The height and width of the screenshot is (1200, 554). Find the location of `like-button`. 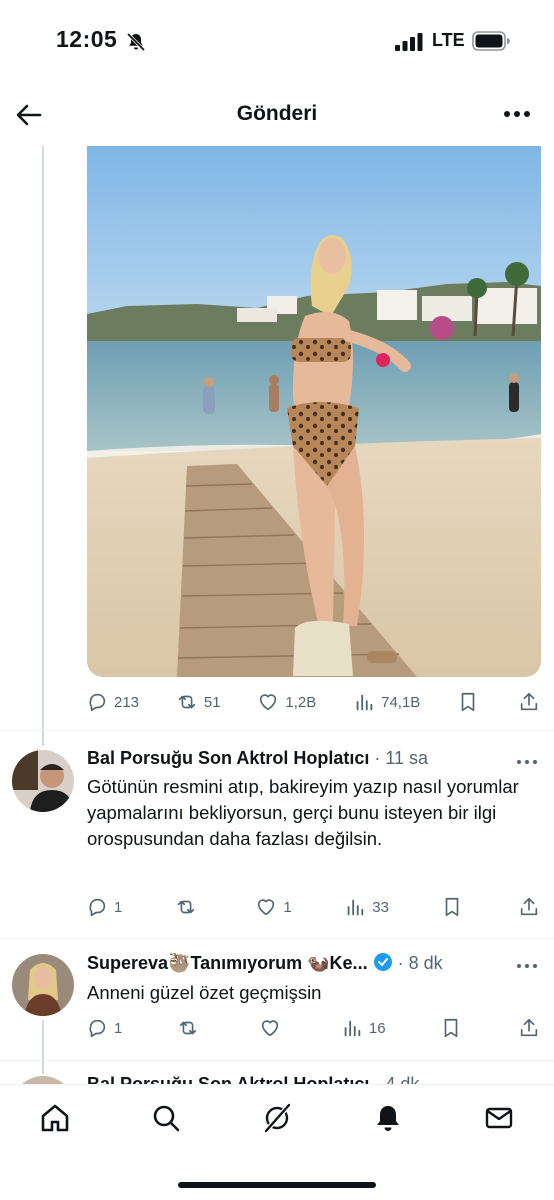

like-button is located at coordinates (273, 1028).